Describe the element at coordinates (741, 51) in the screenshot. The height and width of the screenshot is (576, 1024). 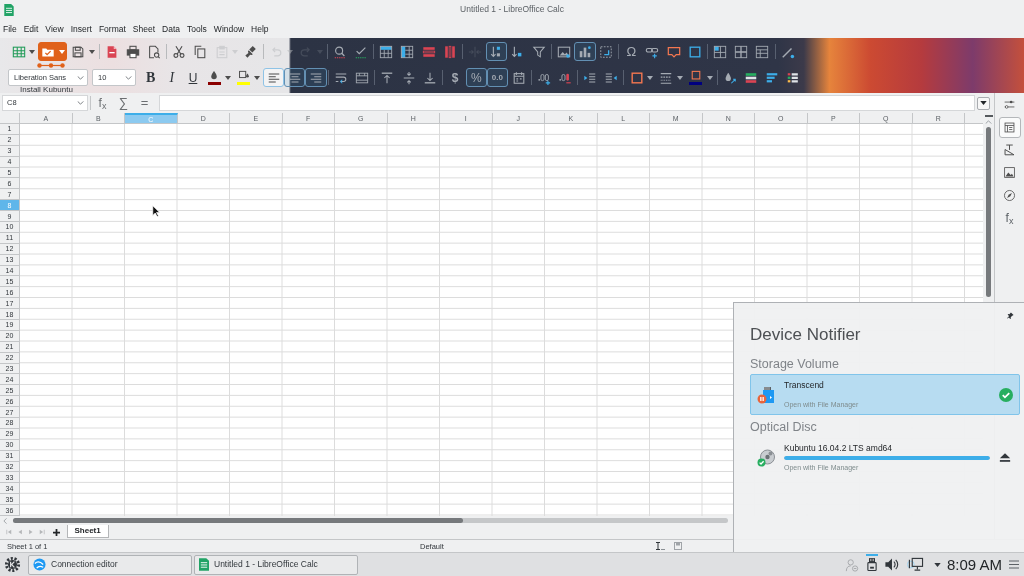
I see `cross-grid-icon` at that location.